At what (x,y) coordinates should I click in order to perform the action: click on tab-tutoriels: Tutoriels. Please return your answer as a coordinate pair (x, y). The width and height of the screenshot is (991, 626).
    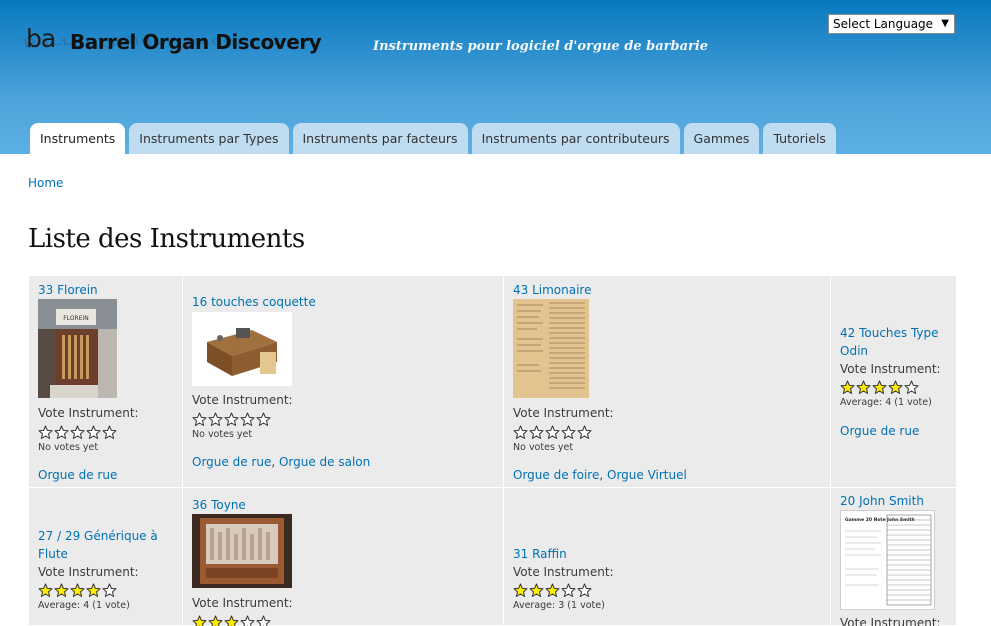
    Looking at the image, I should click on (799, 138).